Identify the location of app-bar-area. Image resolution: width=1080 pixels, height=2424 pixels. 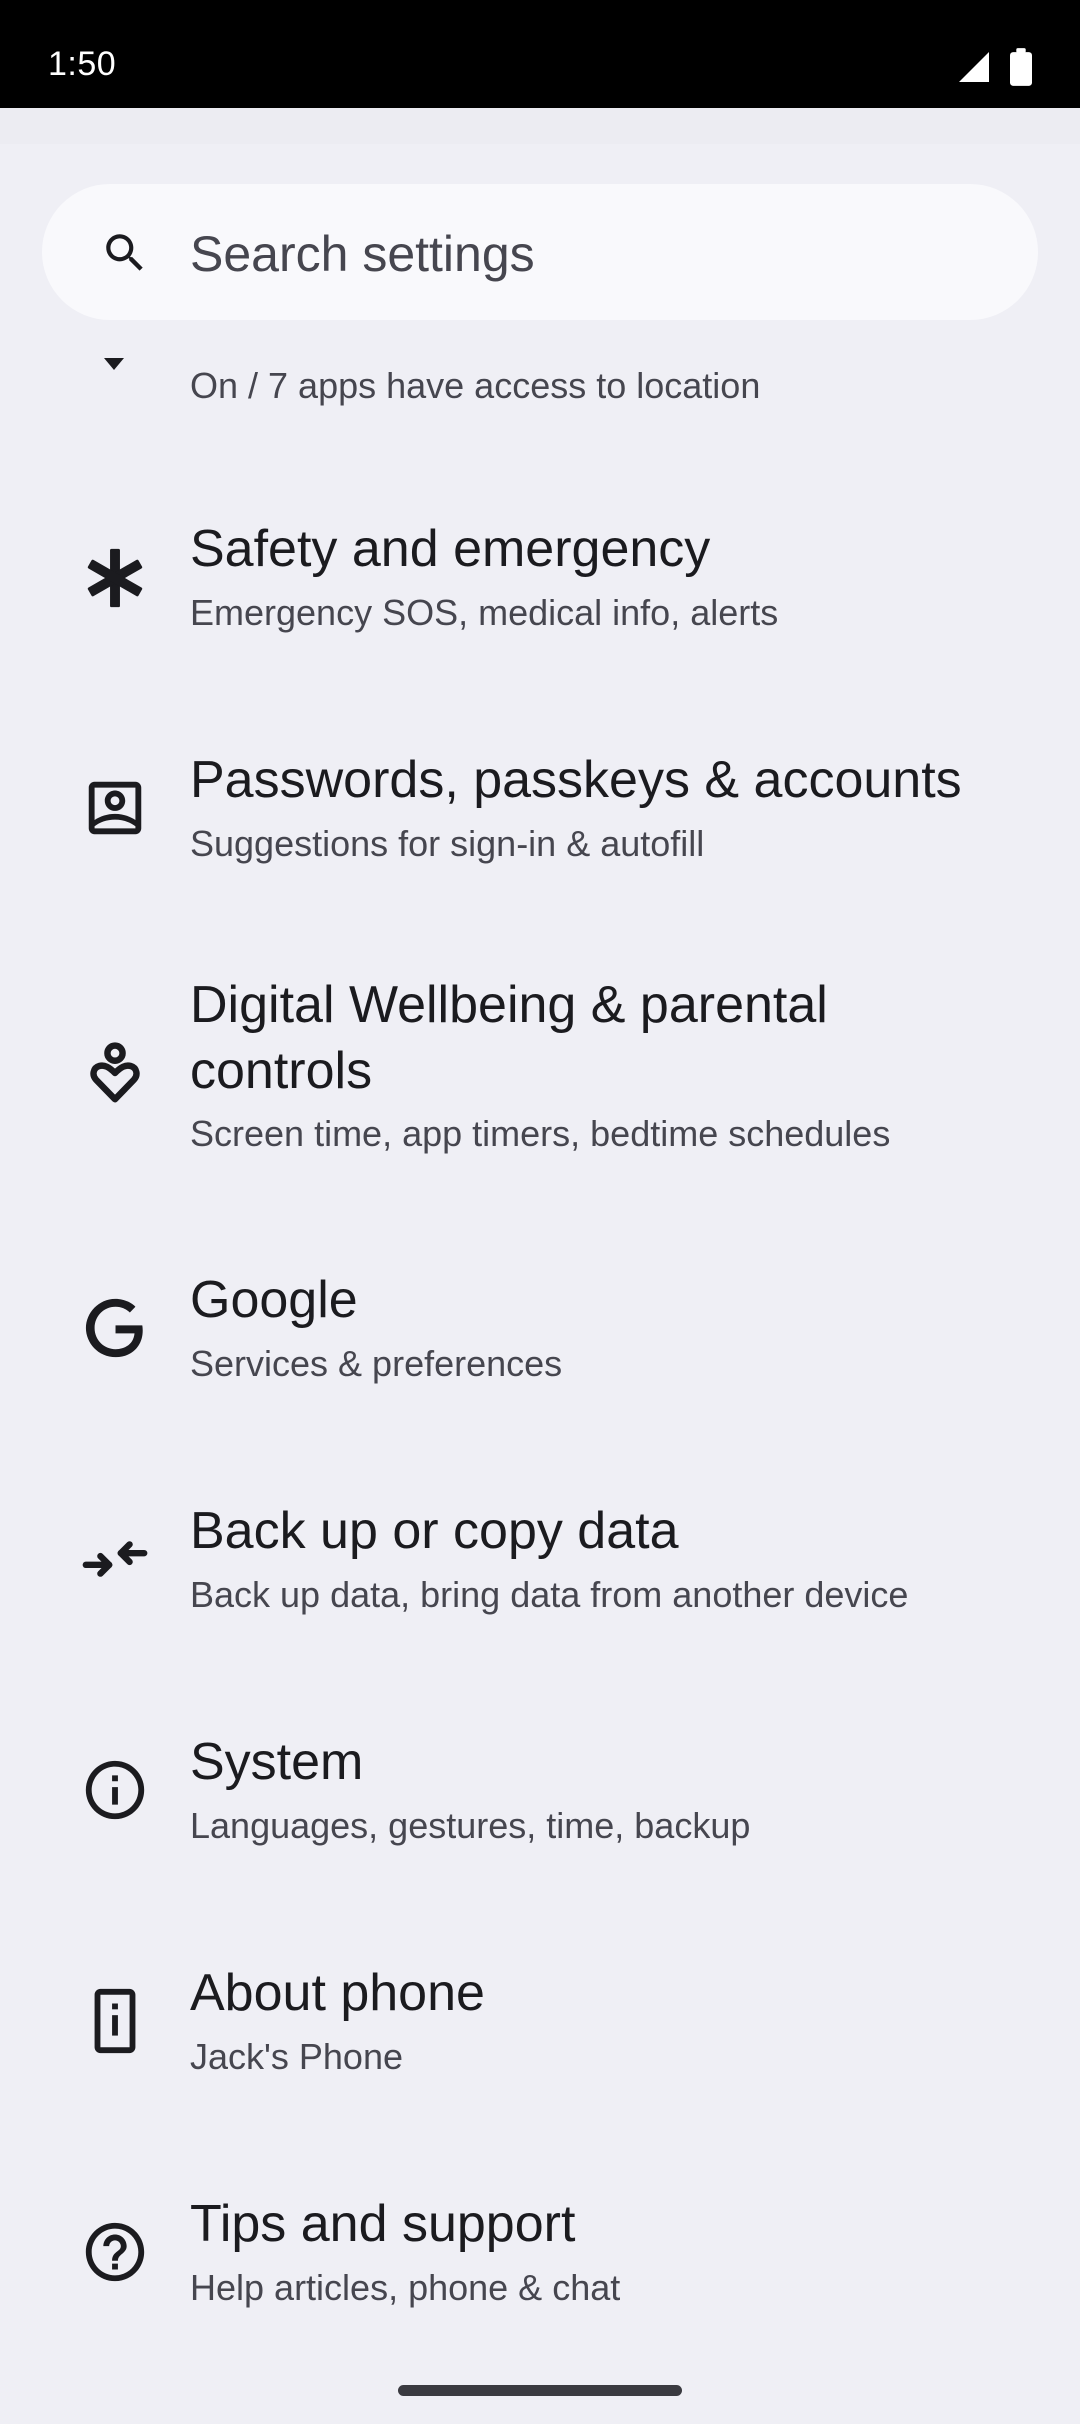
(540, 126).